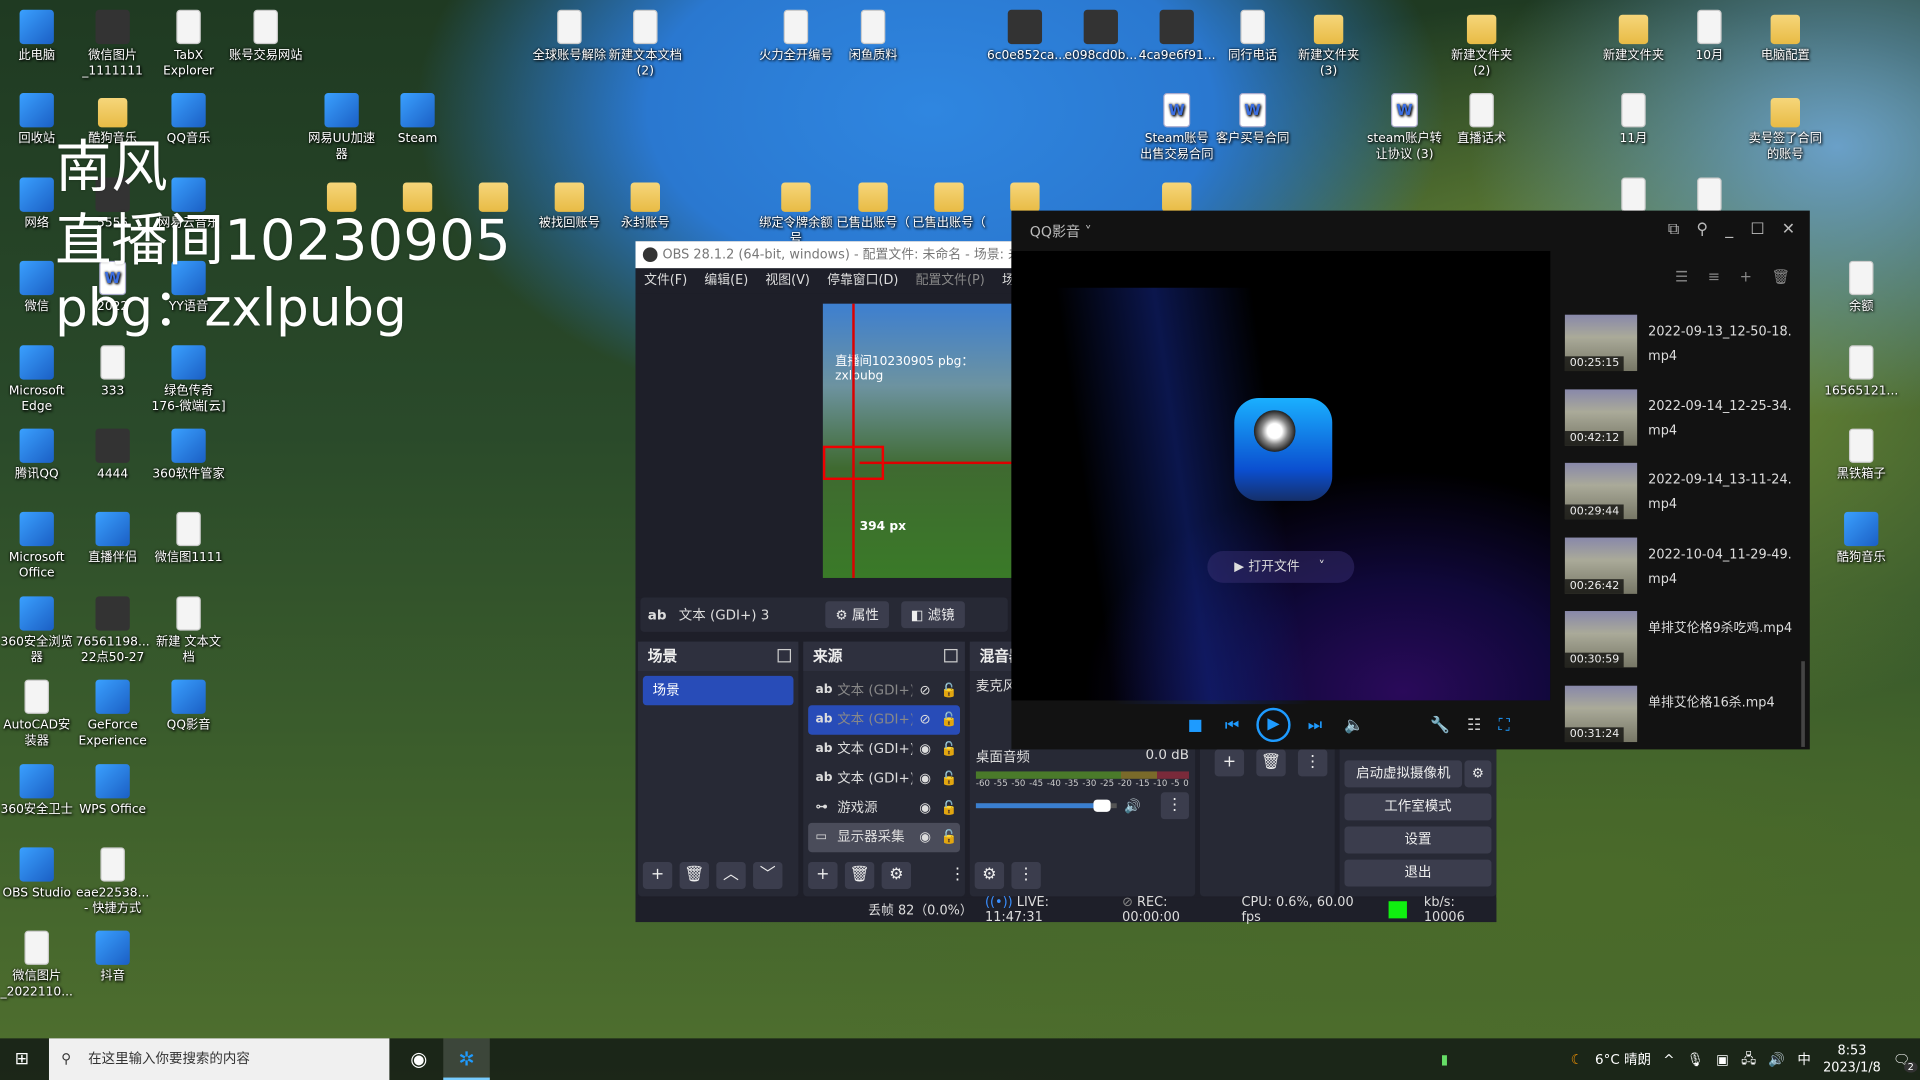  Describe the element at coordinates (1776, 1059) in the screenshot. I see `volume-tray-icon: 🔊` at that location.